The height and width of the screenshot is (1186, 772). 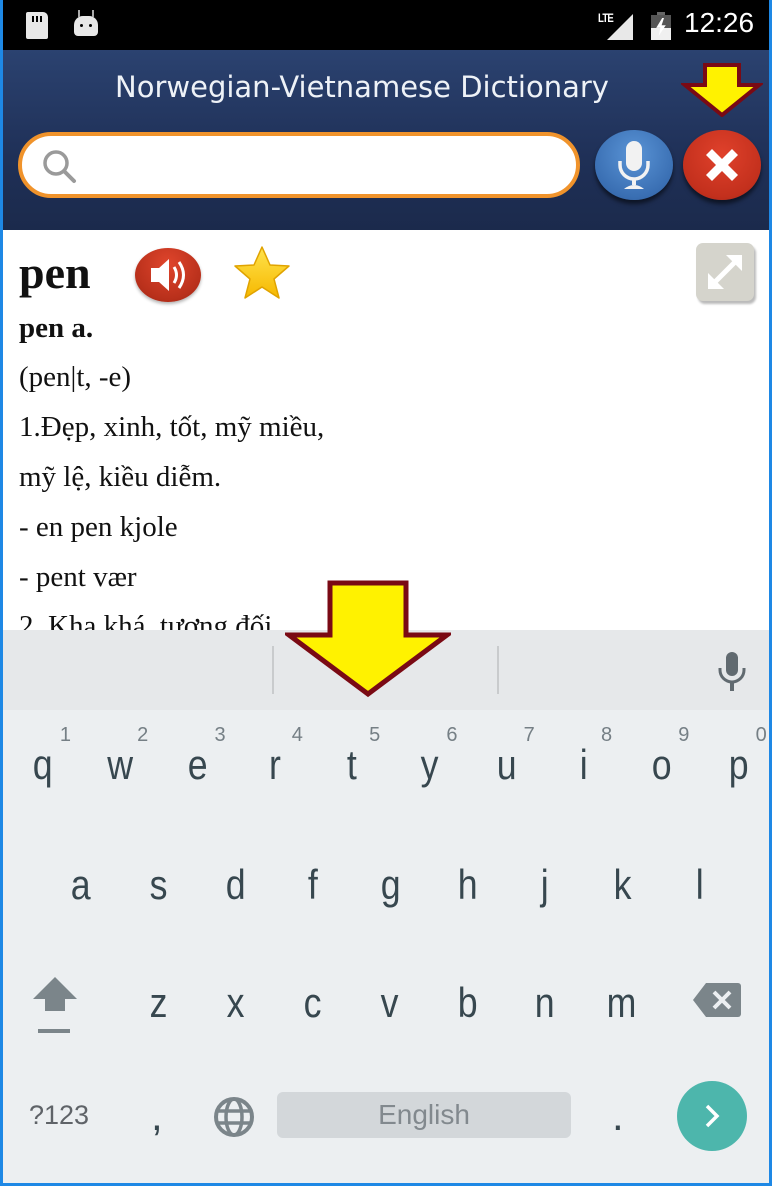 I want to click on key-y: 6y, so click(x=430, y=765).